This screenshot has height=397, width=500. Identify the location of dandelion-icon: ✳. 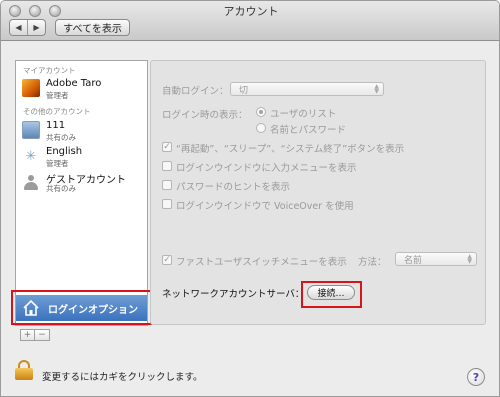
(31, 156).